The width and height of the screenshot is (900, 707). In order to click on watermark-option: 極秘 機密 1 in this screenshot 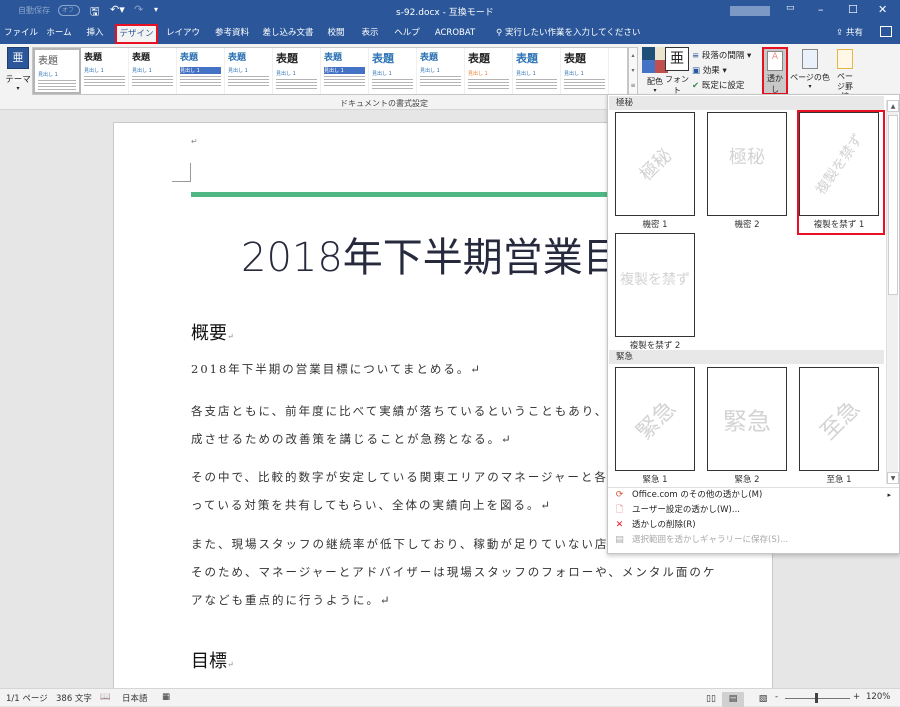, I will do `click(655, 171)`.